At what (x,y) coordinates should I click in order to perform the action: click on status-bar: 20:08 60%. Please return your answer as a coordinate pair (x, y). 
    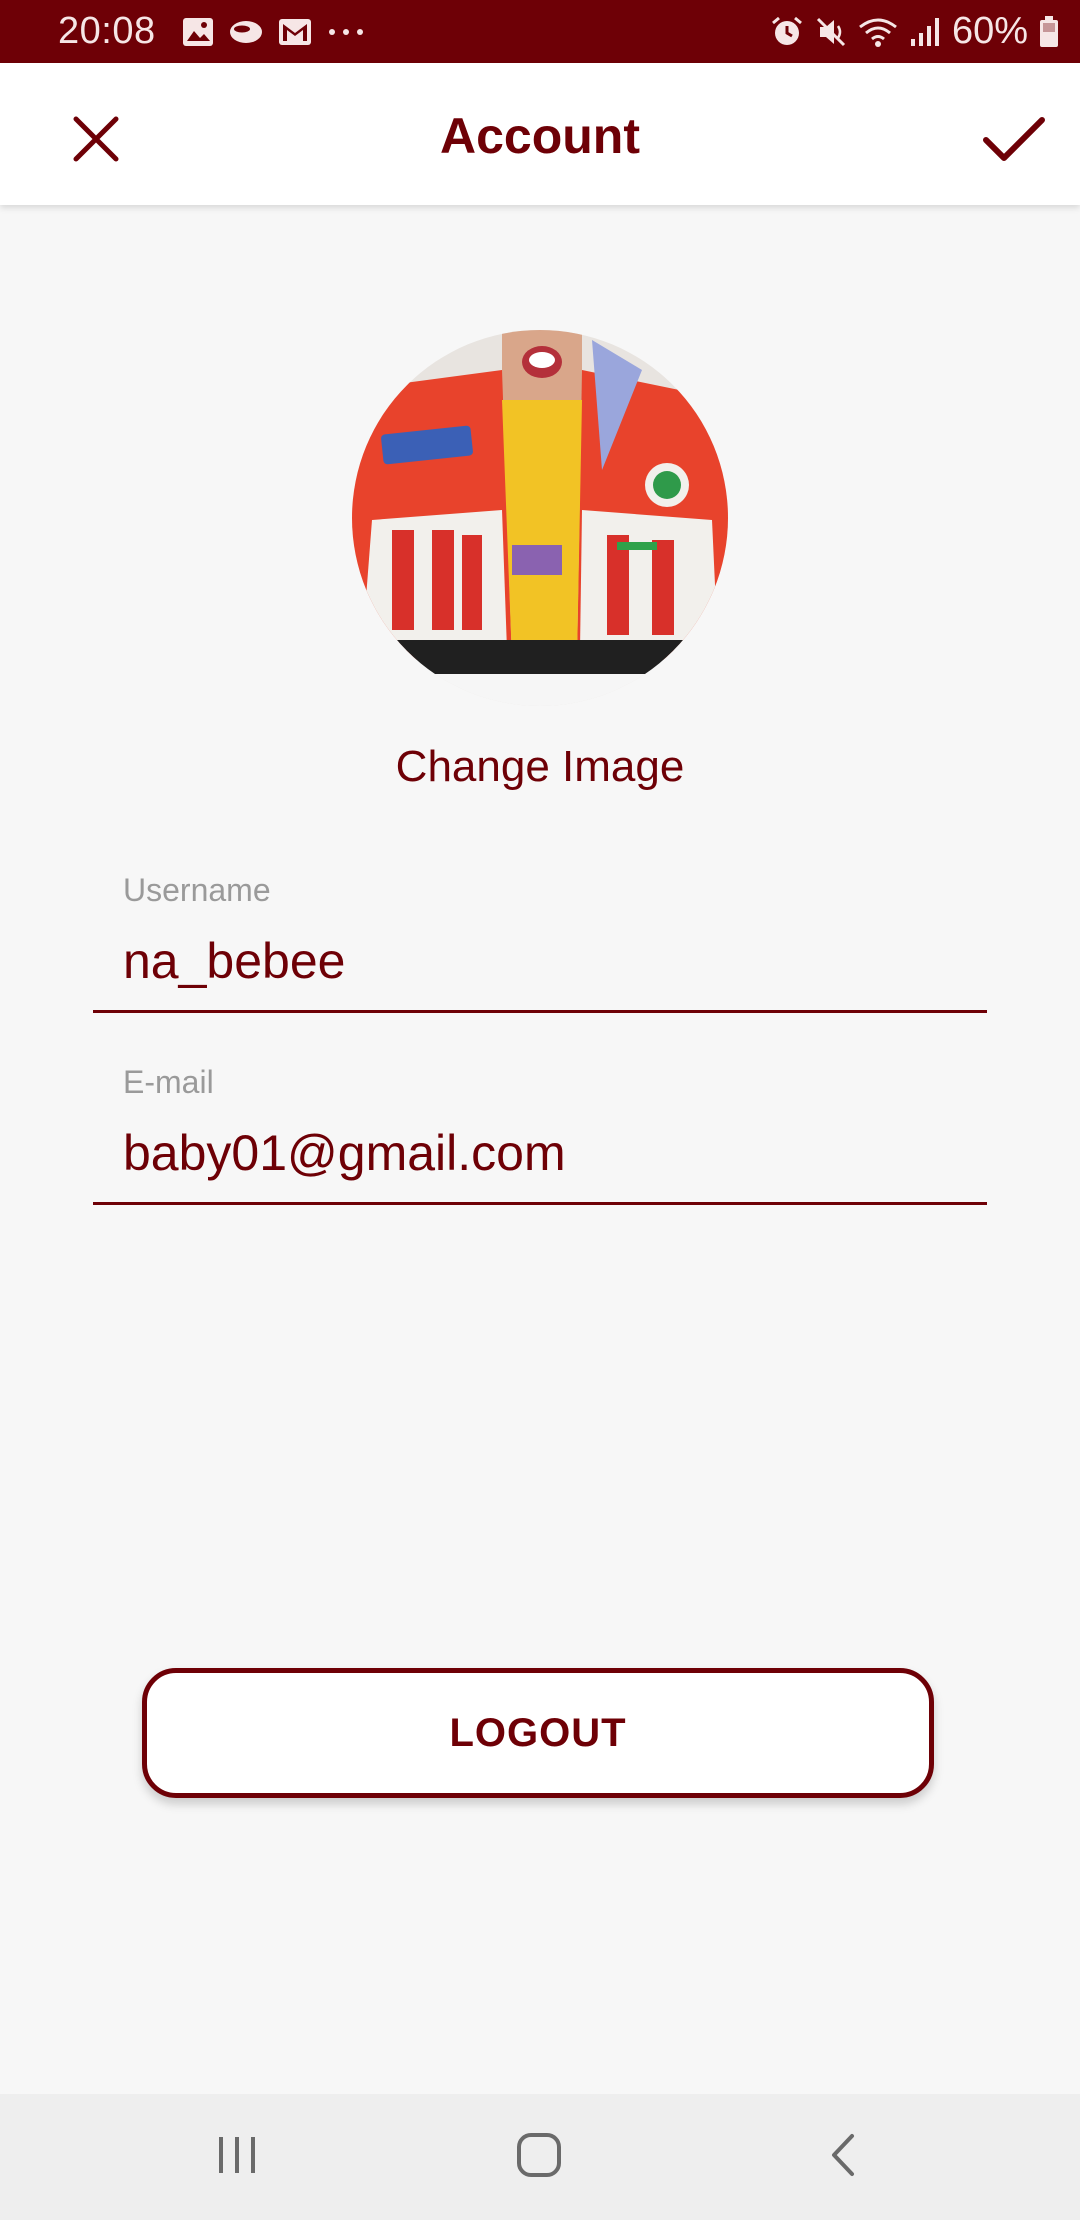
    Looking at the image, I should click on (540, 31).